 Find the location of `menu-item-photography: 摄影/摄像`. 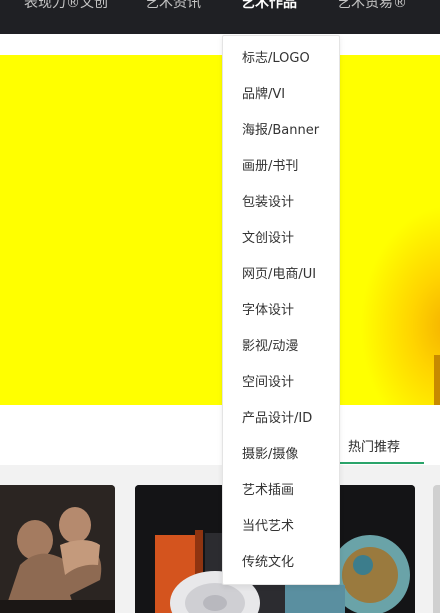

menu-item-photography: 摄影/摄像 is located at coordinates (270, 455).